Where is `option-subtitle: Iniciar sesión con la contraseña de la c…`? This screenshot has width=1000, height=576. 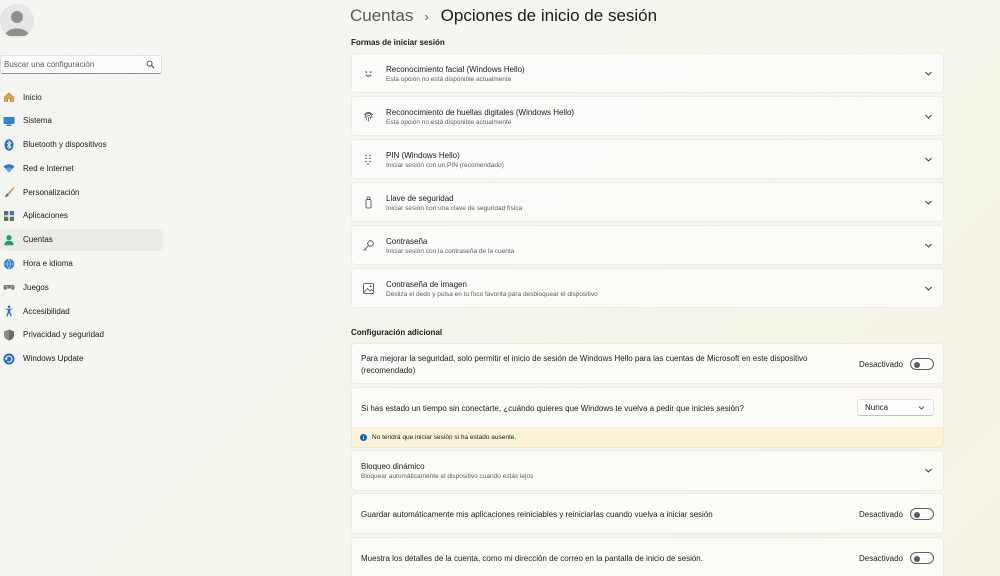 option-subtitle: Iniciar sesión con la contraseña de la c… is located at coordinates (450, 251).